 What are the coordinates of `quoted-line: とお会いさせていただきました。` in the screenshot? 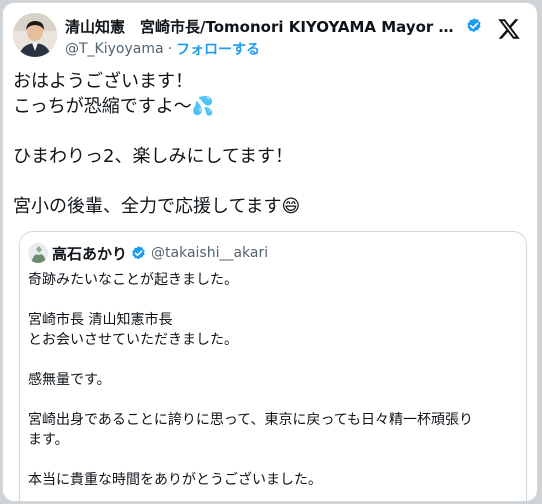 It's located at (133, 340).